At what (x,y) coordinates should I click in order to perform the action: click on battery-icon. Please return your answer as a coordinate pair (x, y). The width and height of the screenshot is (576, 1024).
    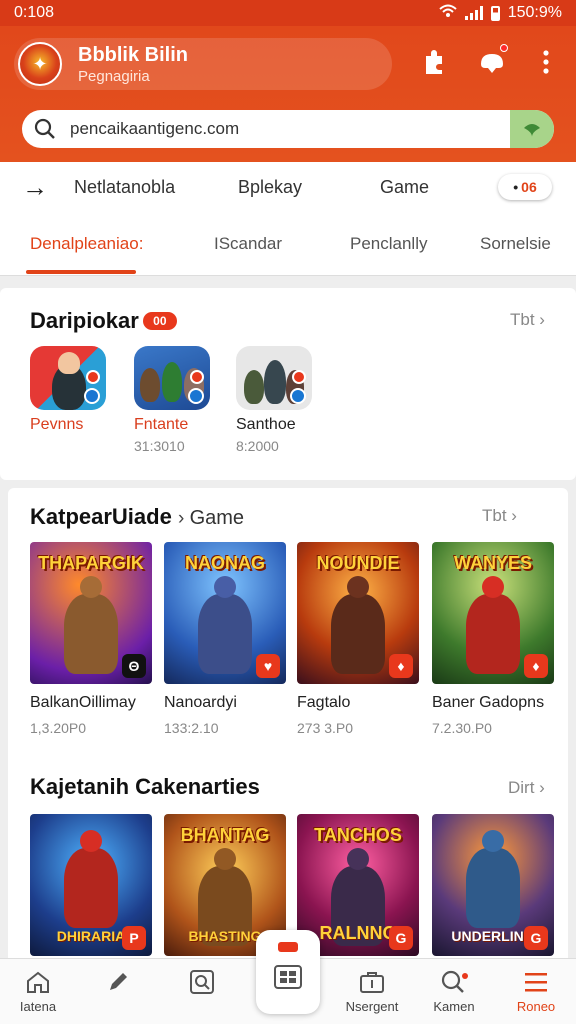
    Looking at the image, I should click on (495, 13).